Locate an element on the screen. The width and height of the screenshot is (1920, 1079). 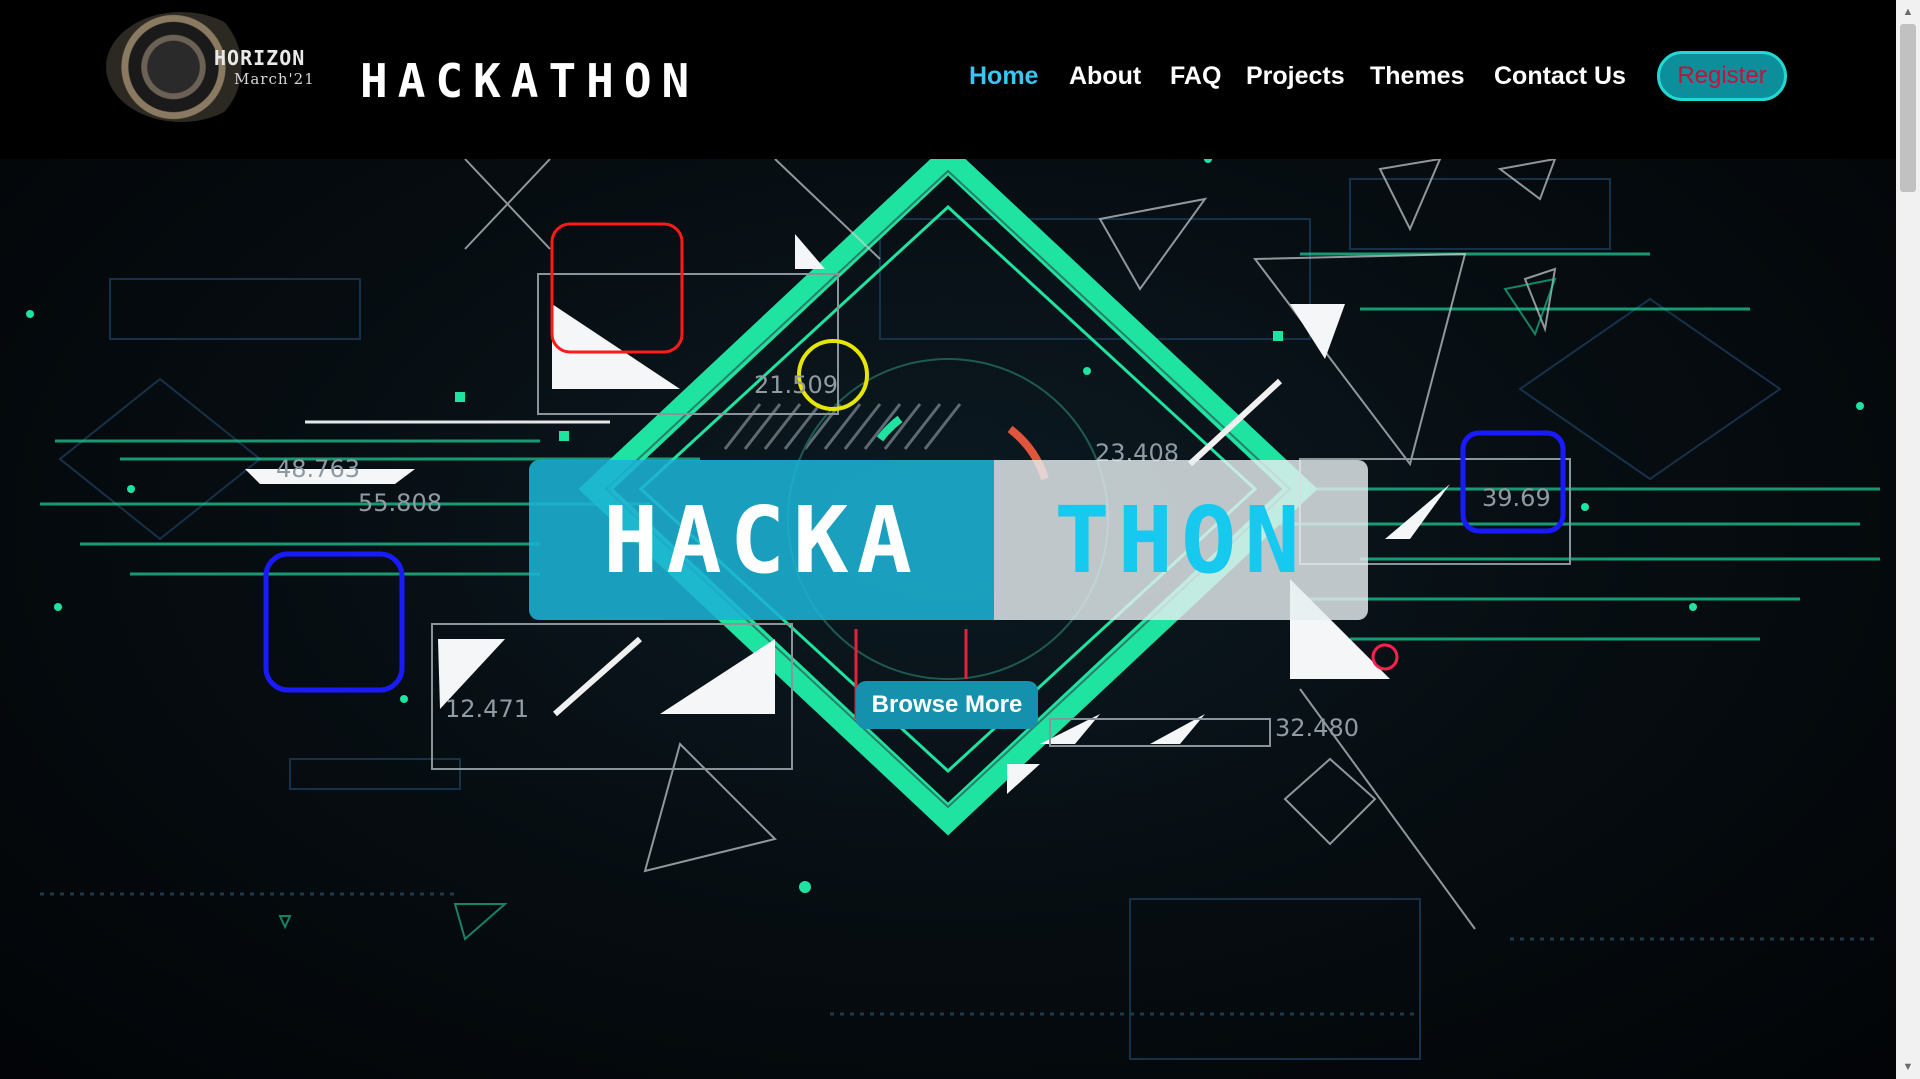
hud-number: 39.69 is located at coordinates (1516, 498).